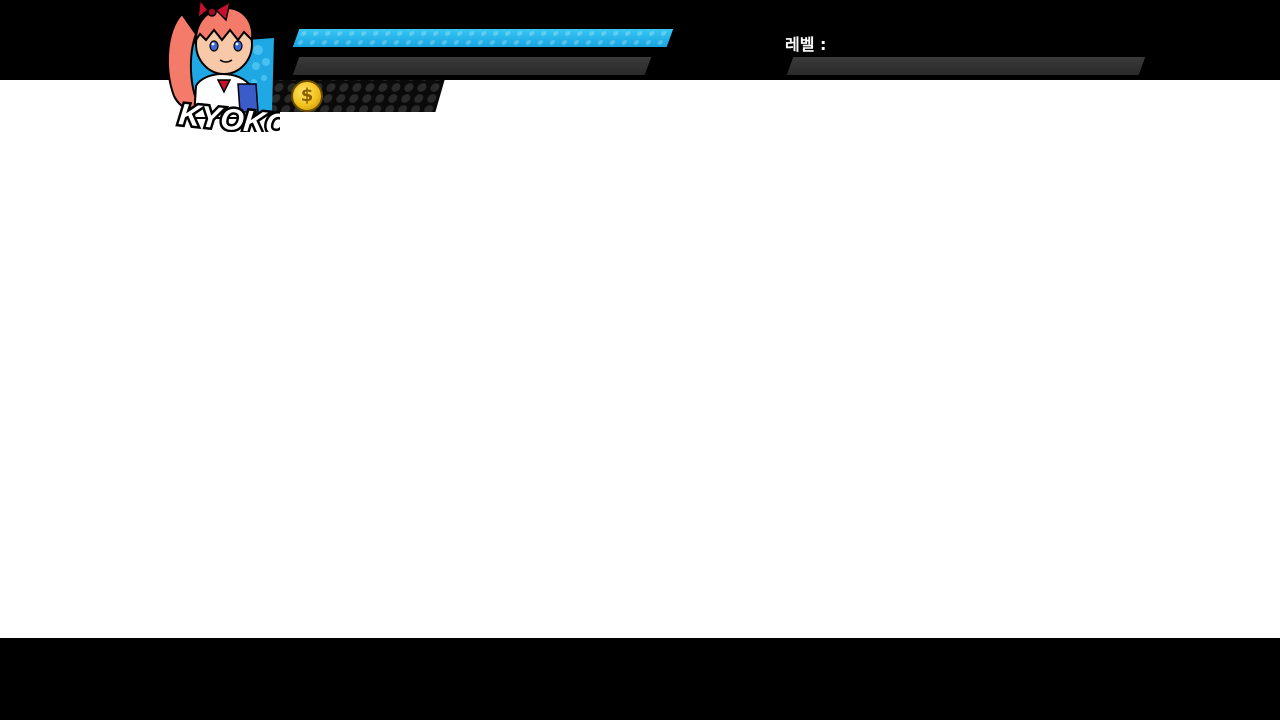  I want to click on level-label: 레벨 :, so click(806, 44).